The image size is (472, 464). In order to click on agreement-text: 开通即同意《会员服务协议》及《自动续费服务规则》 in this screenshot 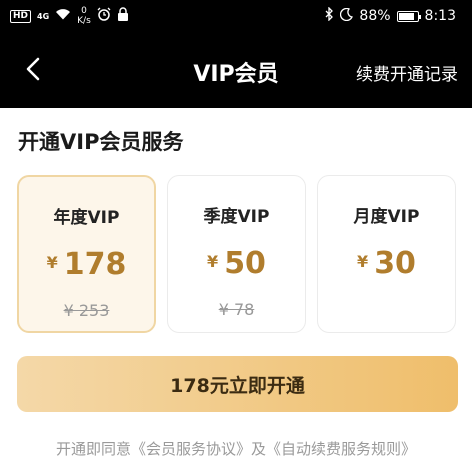, I will do `click(236, 448)`.